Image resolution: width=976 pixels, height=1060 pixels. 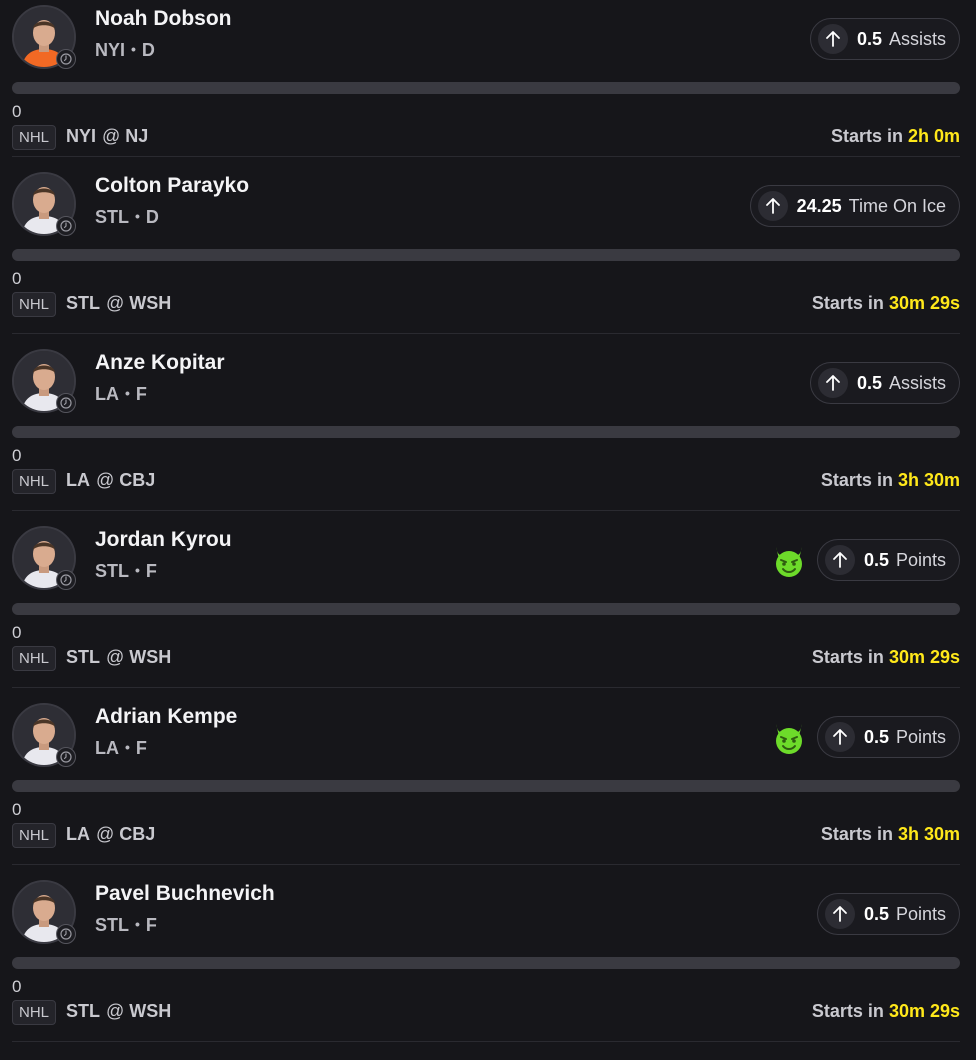 I want to click on matchup: LA @ CBJ, so click(x=110, y=834).